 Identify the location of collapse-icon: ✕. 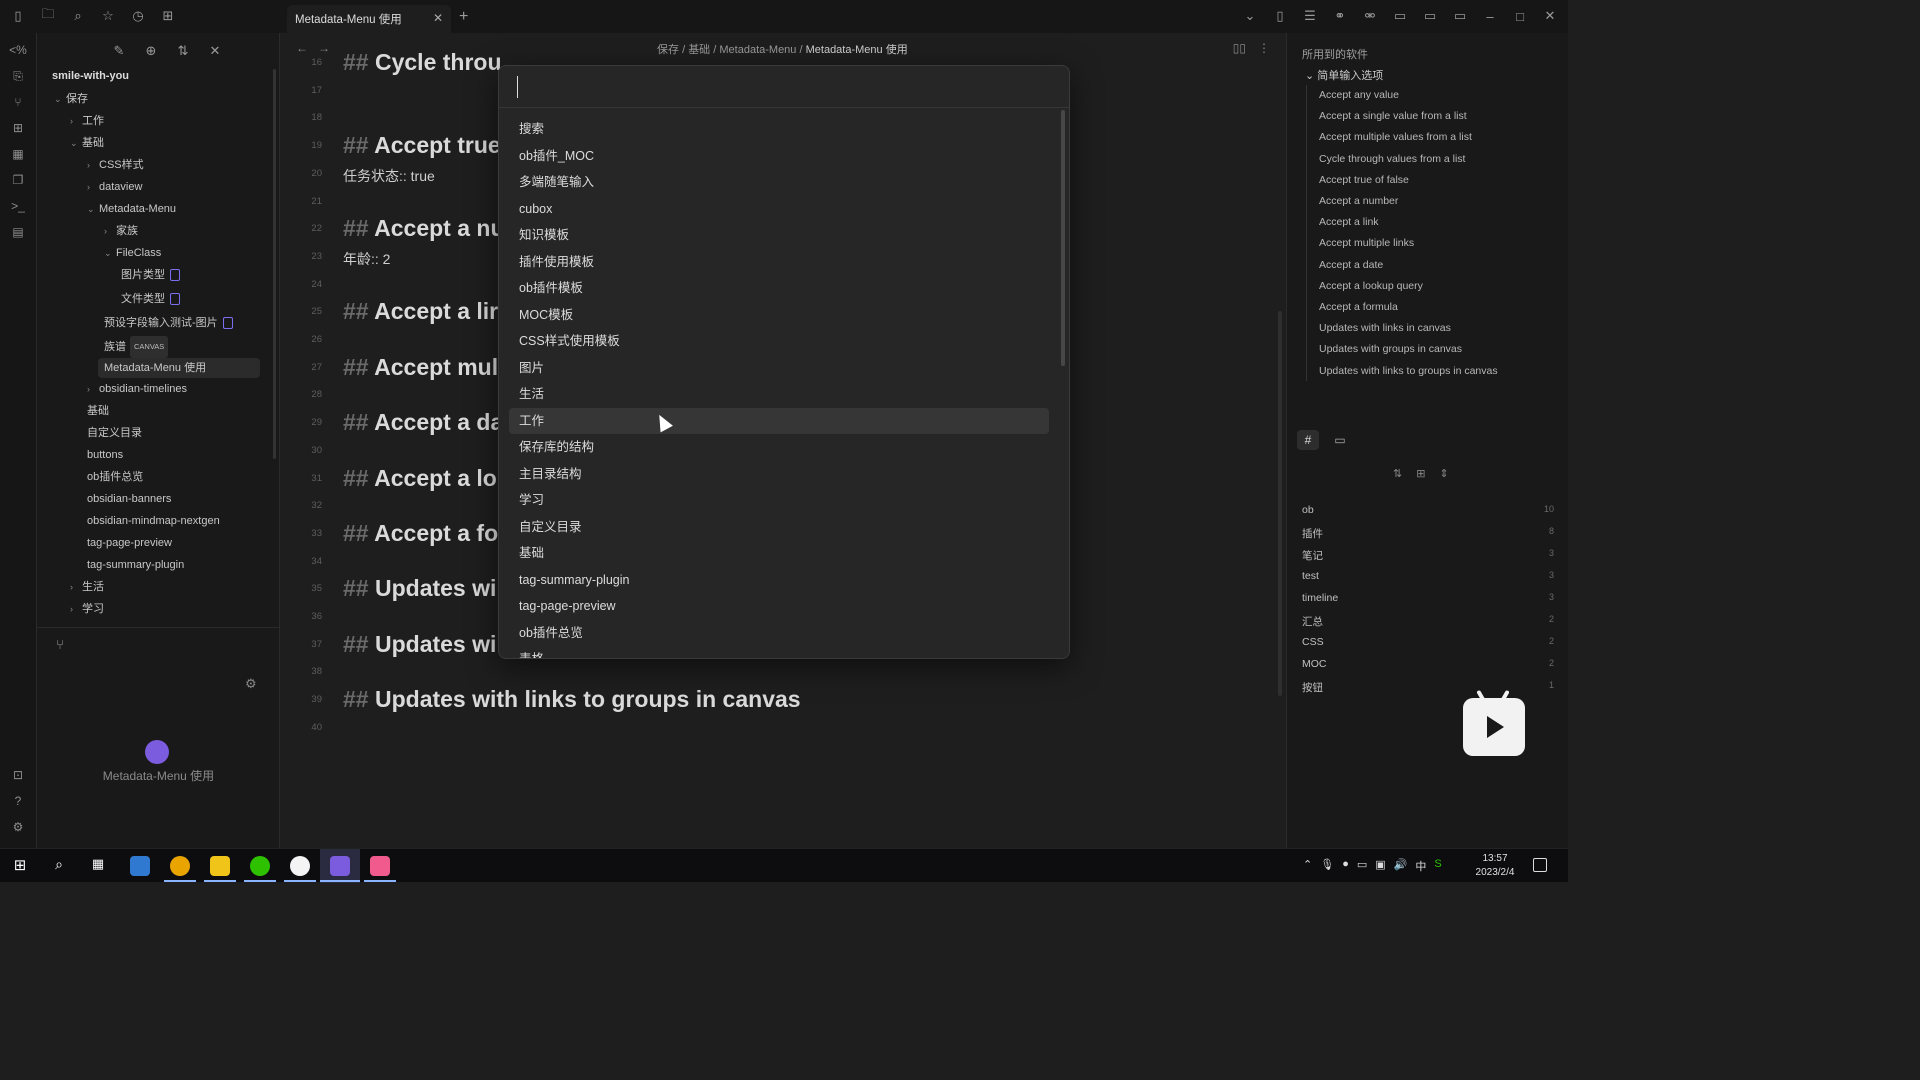
(215, 51).